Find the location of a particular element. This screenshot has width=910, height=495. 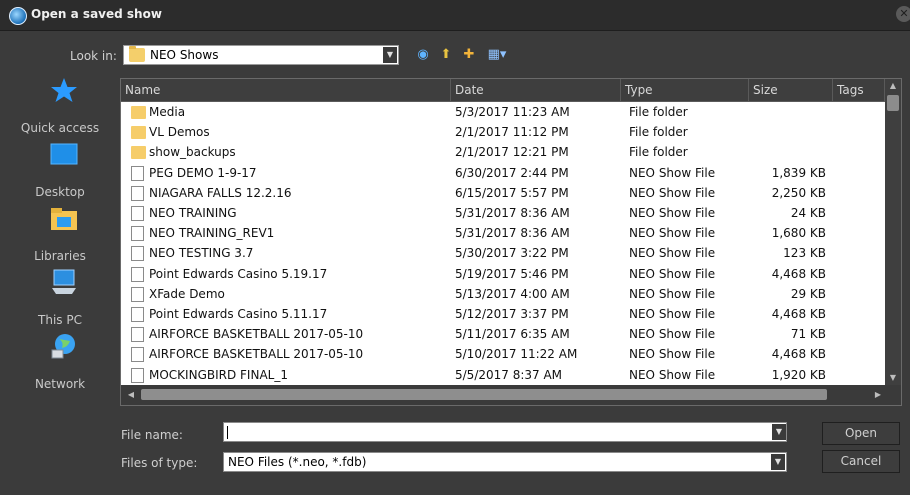

file-date-cell: 6/30/2017 2:44 PM is located at coordinates (512, 172).